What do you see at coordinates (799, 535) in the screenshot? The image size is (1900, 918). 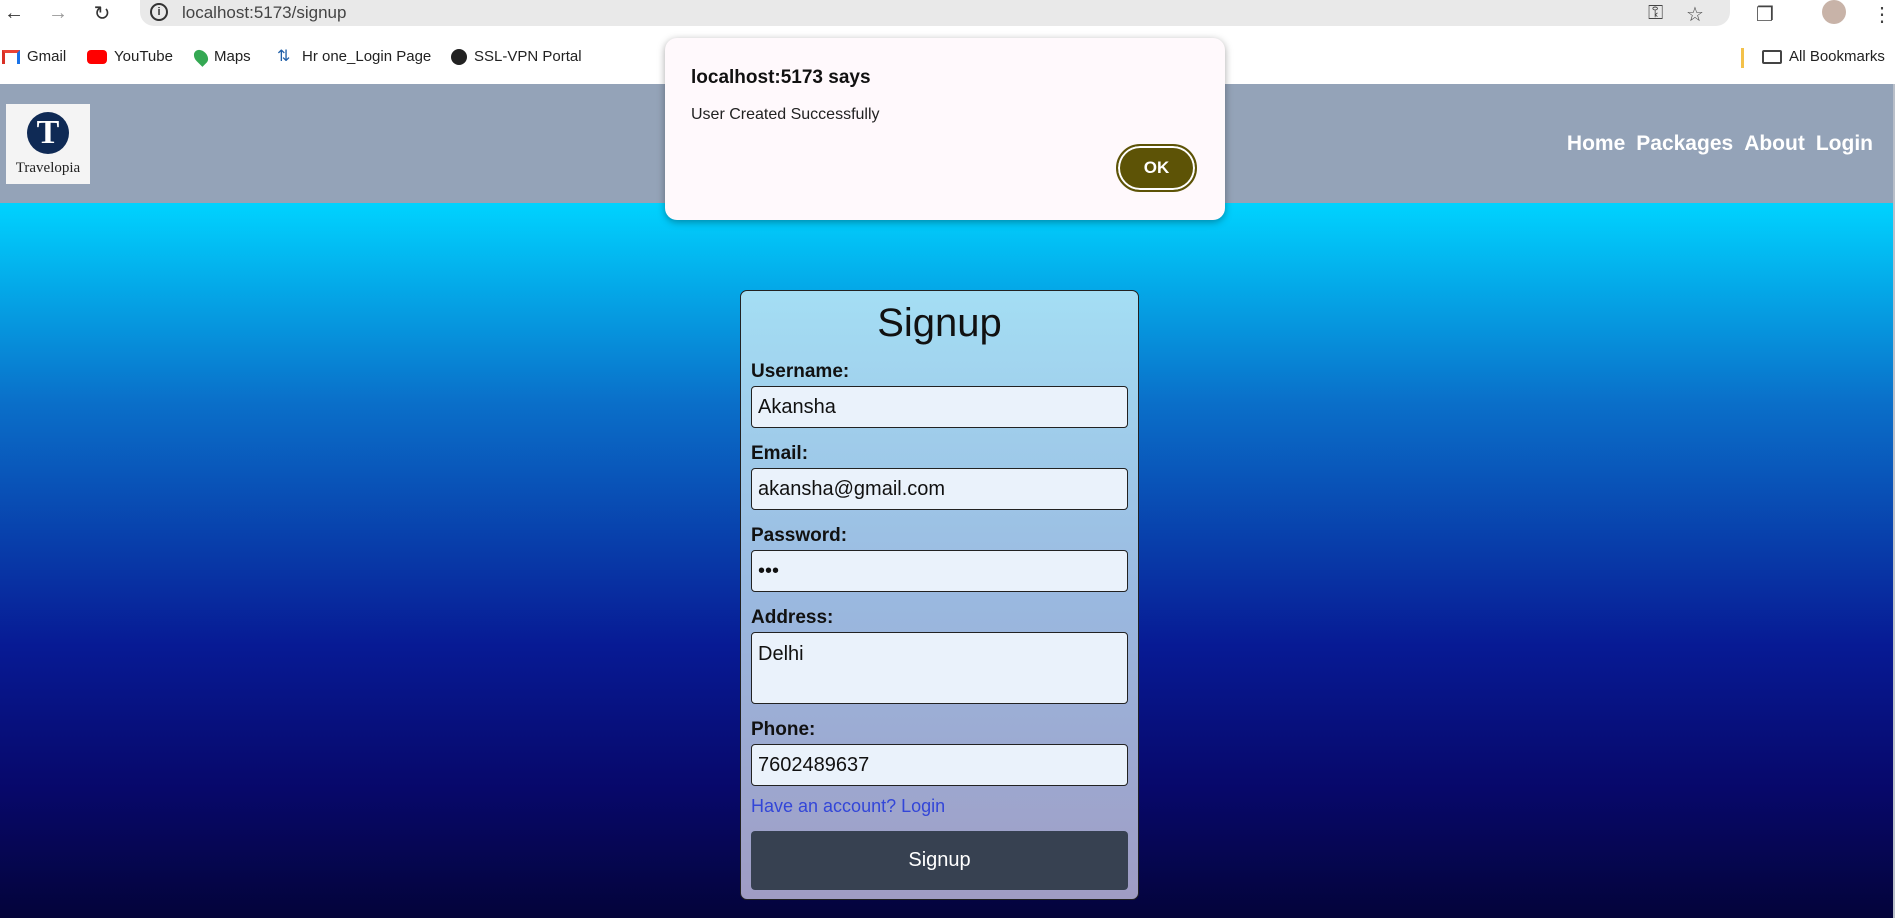 I see `password-label: Password:` at bounding box center [799, 535].